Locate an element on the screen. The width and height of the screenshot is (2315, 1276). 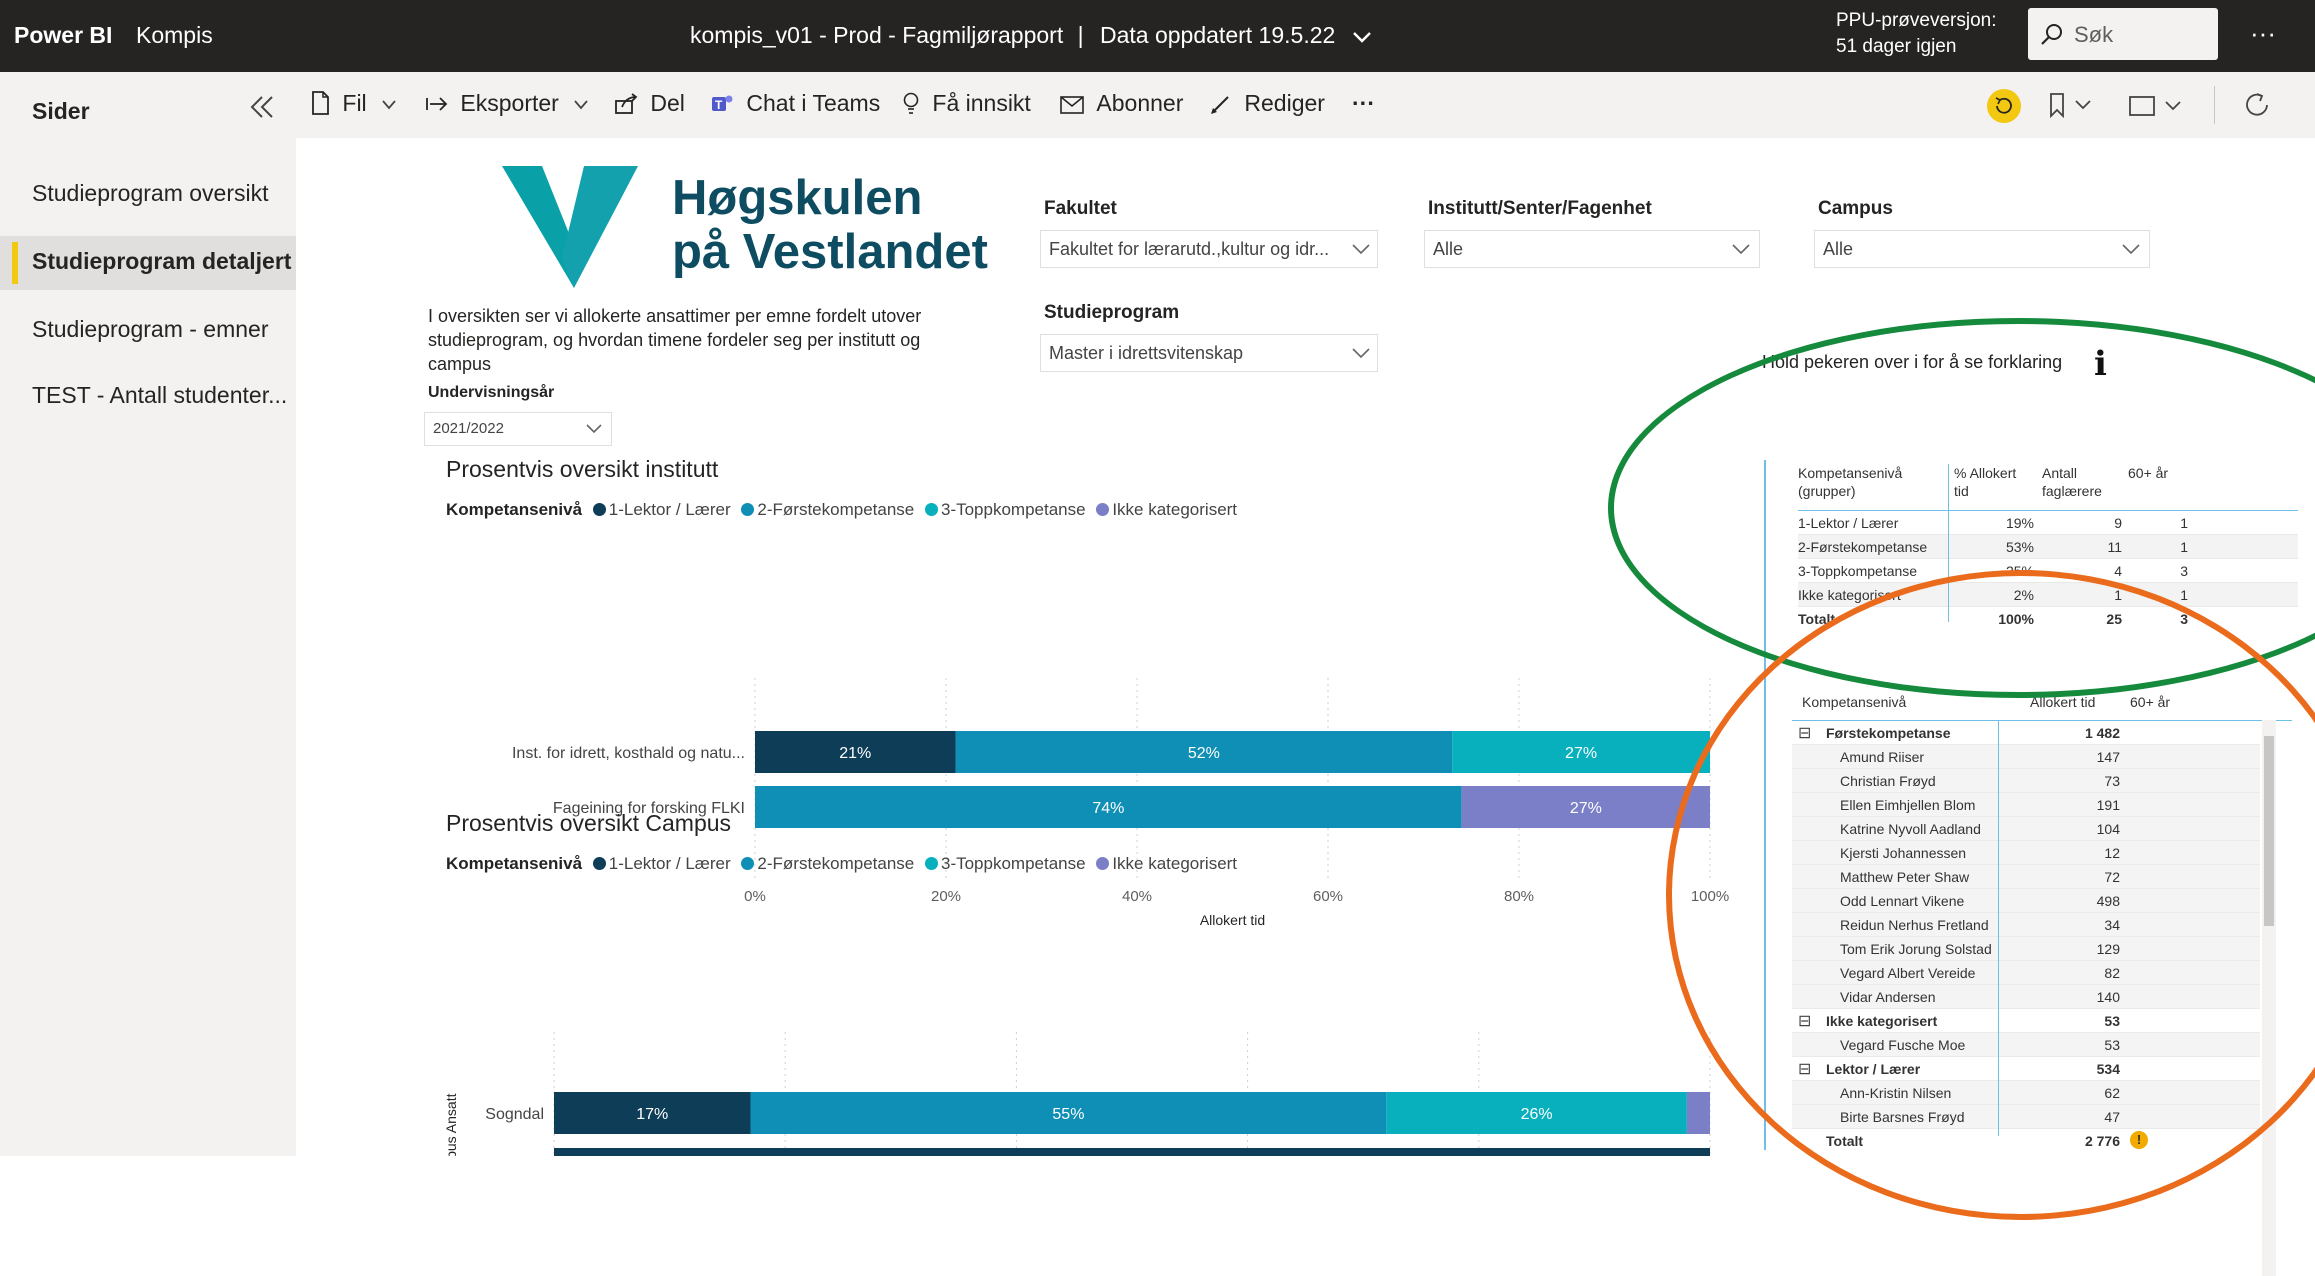
scrollbar-thumb is located at coordinates (2269, 831).